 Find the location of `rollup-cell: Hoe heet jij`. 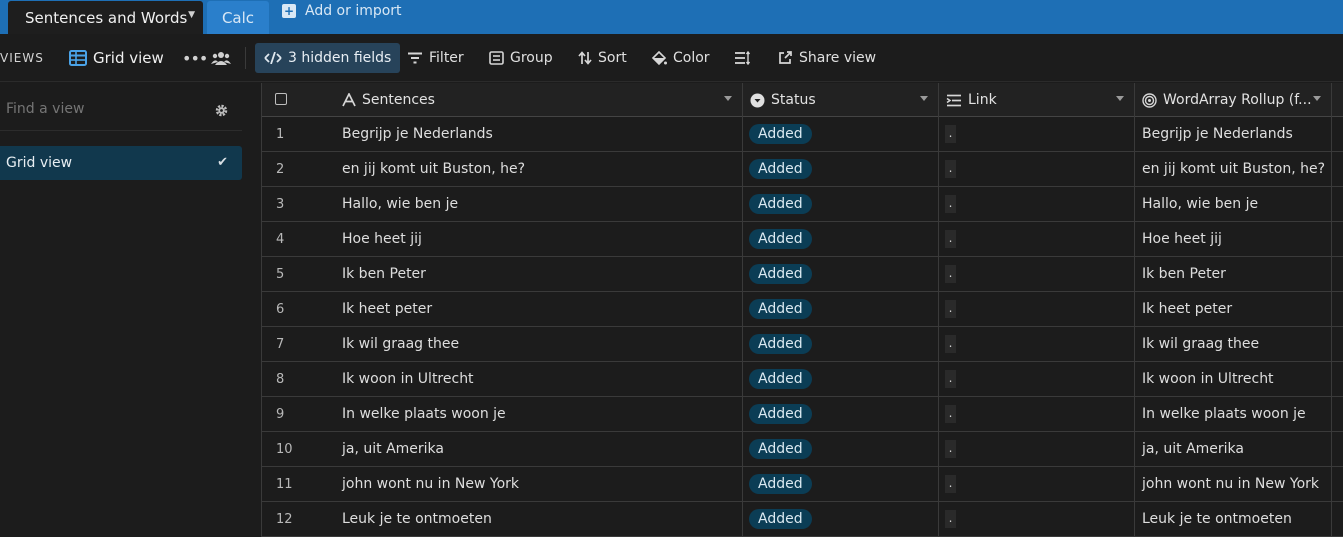

rollup-cell: Hoe heet jij is located at coordinates (1233, 239).